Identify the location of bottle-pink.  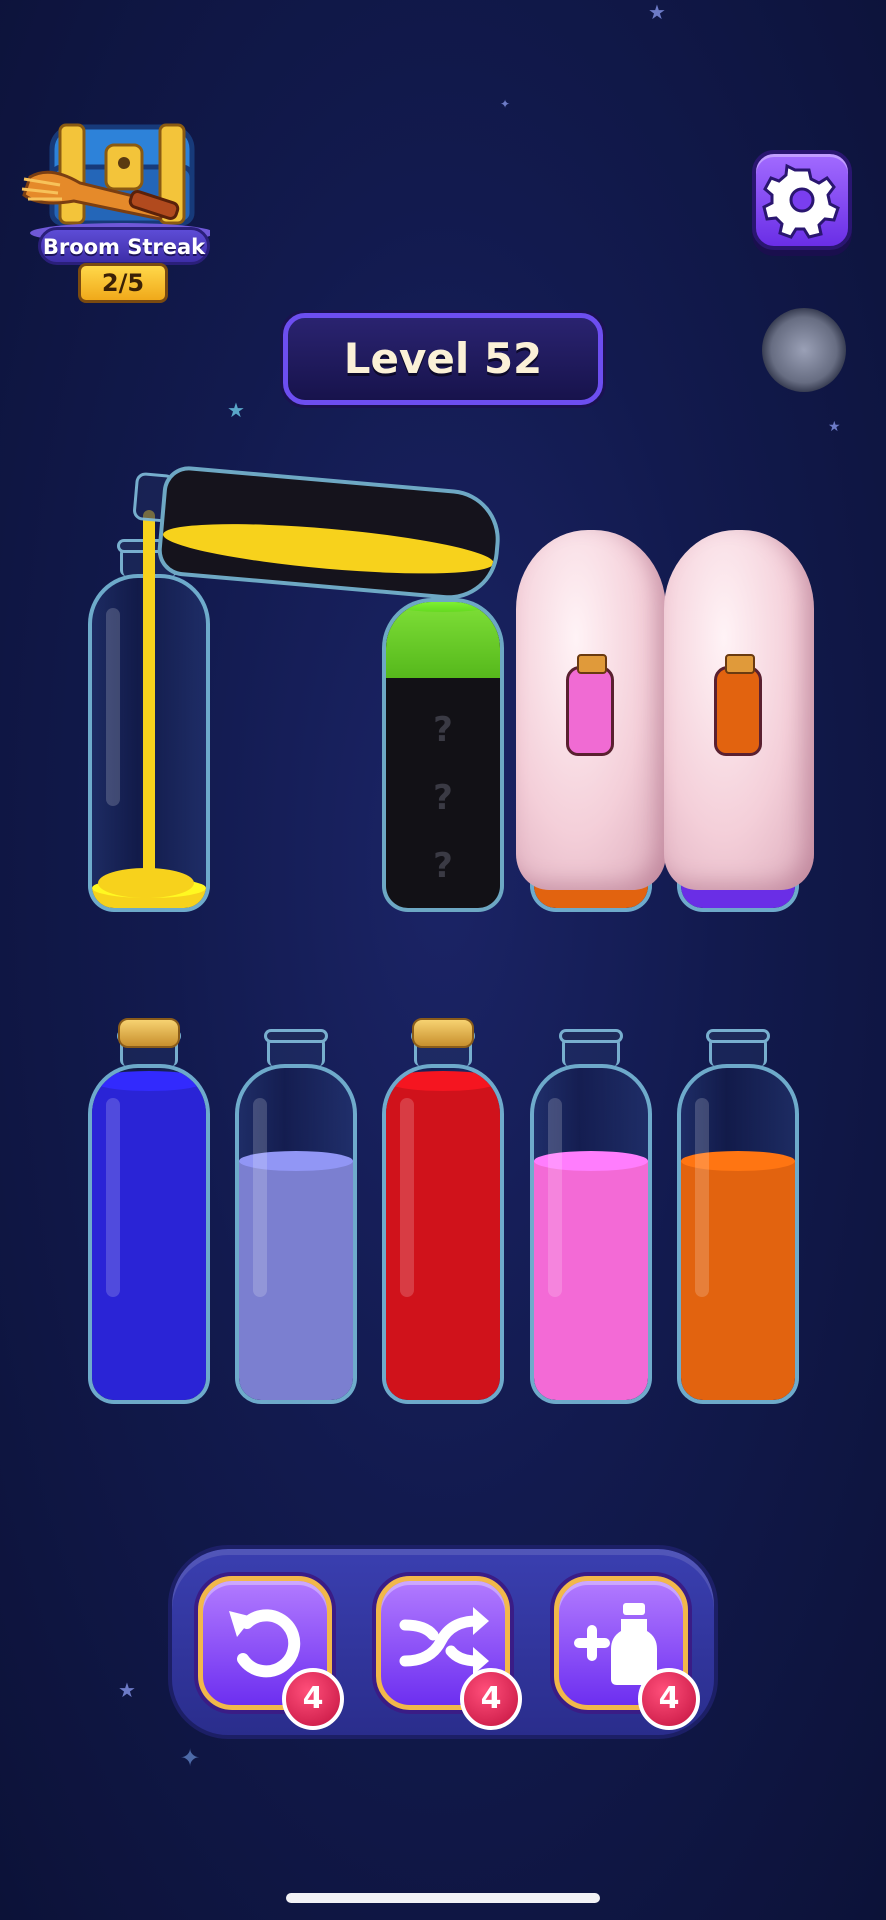
(591, 1216).